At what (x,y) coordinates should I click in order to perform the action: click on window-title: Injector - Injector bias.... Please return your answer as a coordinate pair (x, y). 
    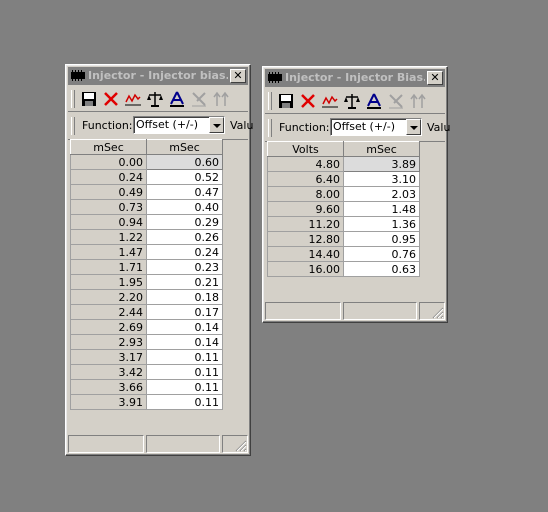
    Looking at the image, I should click on (158, 75).